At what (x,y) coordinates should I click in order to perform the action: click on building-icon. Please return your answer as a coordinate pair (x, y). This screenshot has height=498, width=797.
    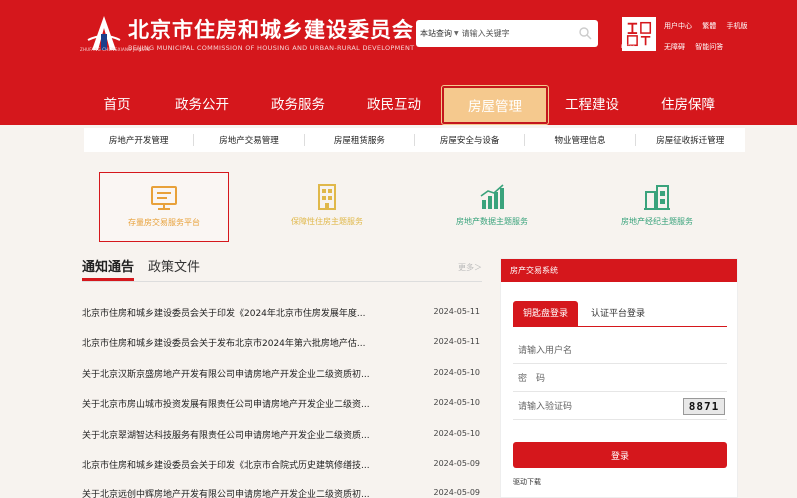
    Looking at the image, I should click on (327, 197).